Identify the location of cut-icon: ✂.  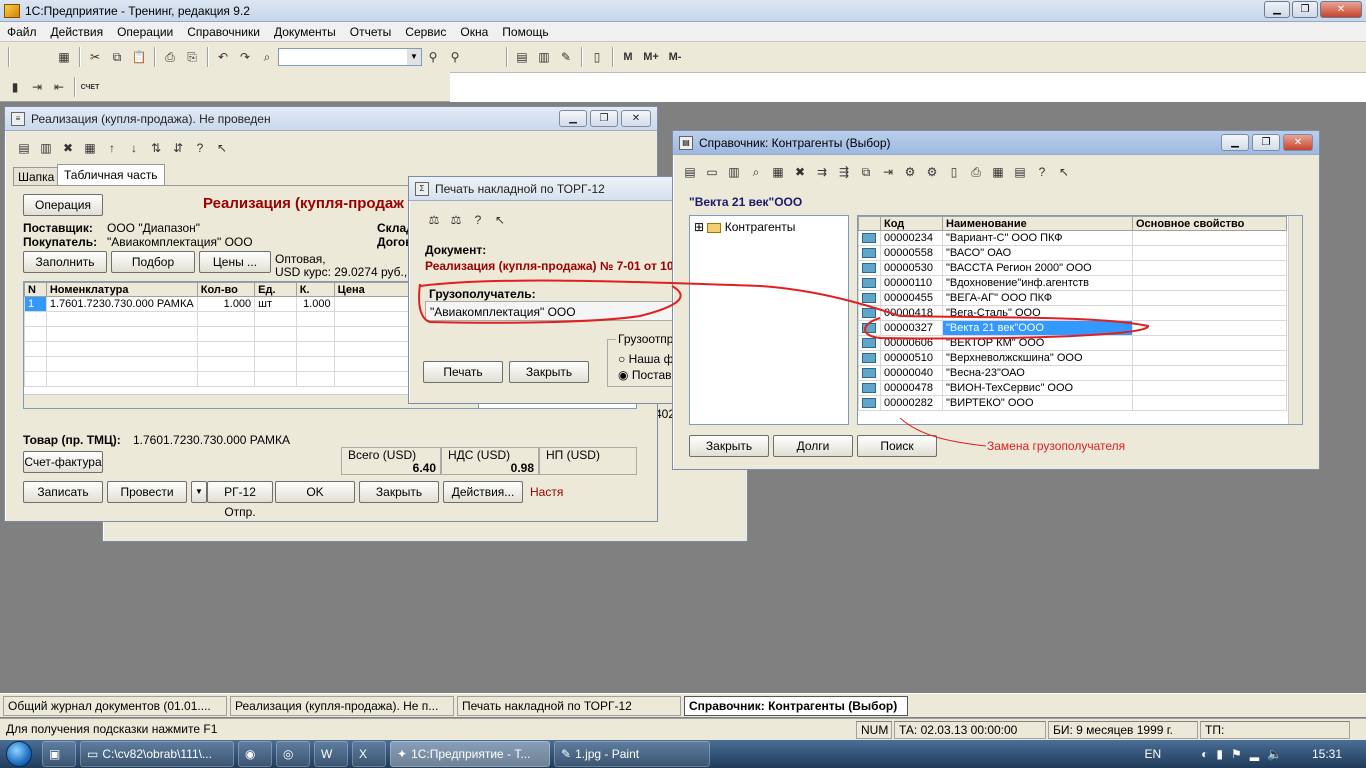
(95, 57).